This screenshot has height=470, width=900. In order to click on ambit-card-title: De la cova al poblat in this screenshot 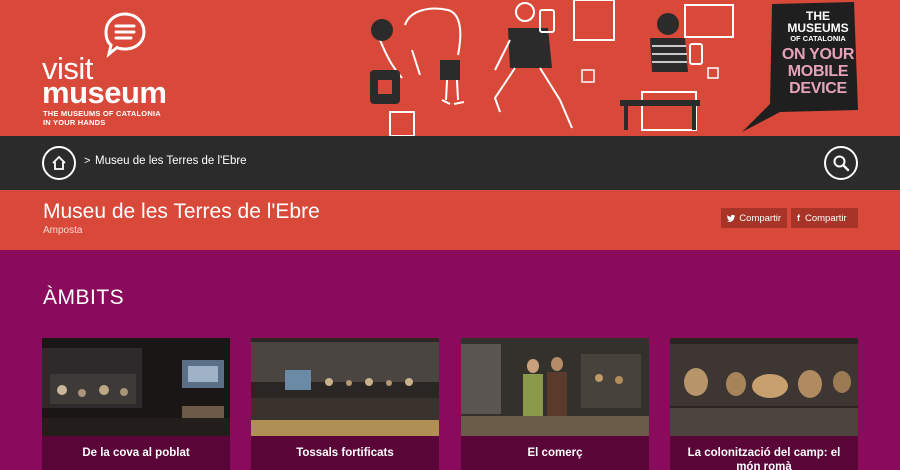, I will do `click(136, 453)`.